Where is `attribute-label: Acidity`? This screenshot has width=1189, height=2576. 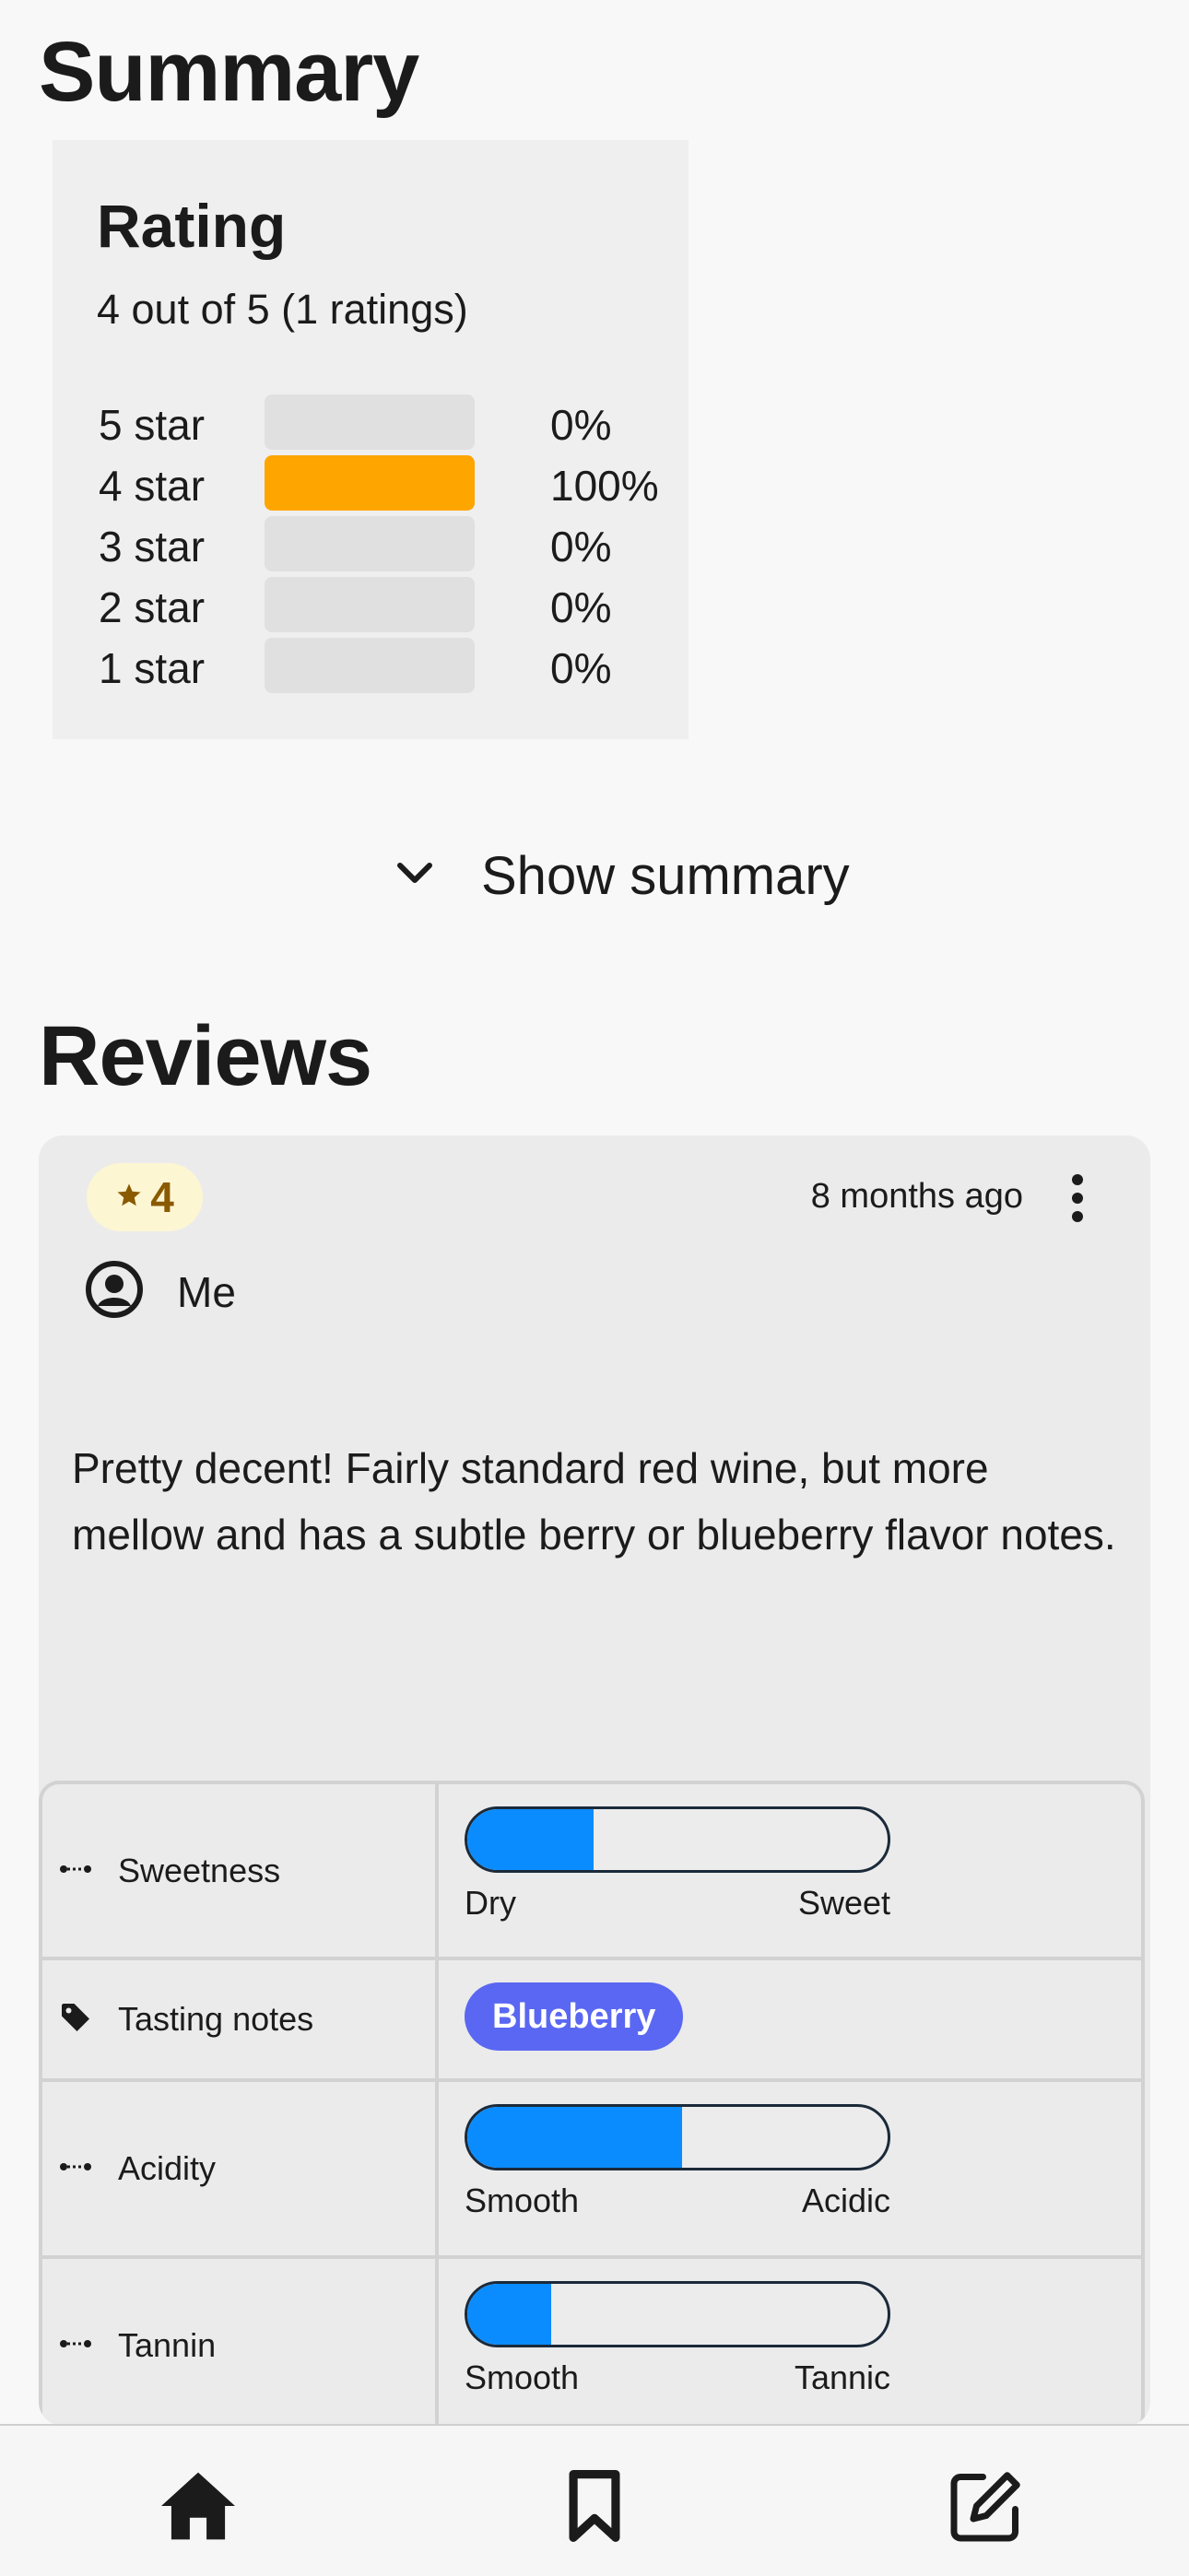
attribute-label: Acidity is located at coordinates (168, 2168).